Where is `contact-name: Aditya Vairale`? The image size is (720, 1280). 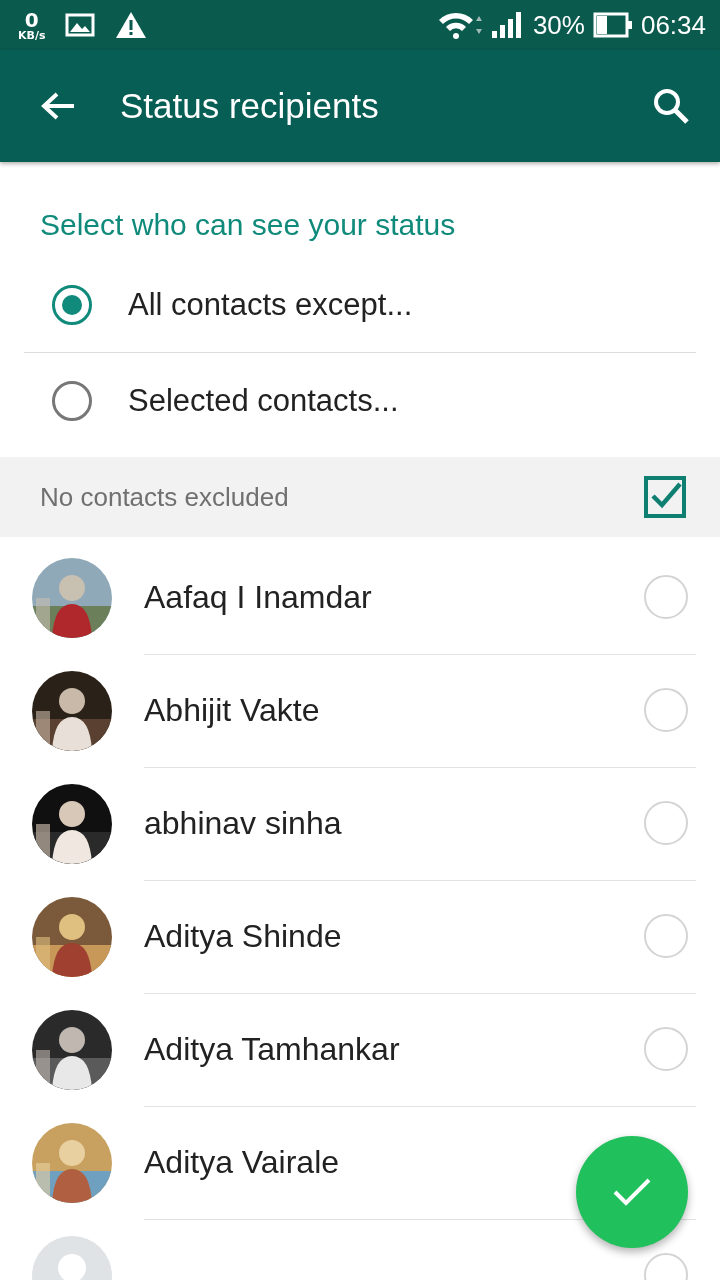
contact-name: Aditya Vairale is located at coordinates (242, 1162).